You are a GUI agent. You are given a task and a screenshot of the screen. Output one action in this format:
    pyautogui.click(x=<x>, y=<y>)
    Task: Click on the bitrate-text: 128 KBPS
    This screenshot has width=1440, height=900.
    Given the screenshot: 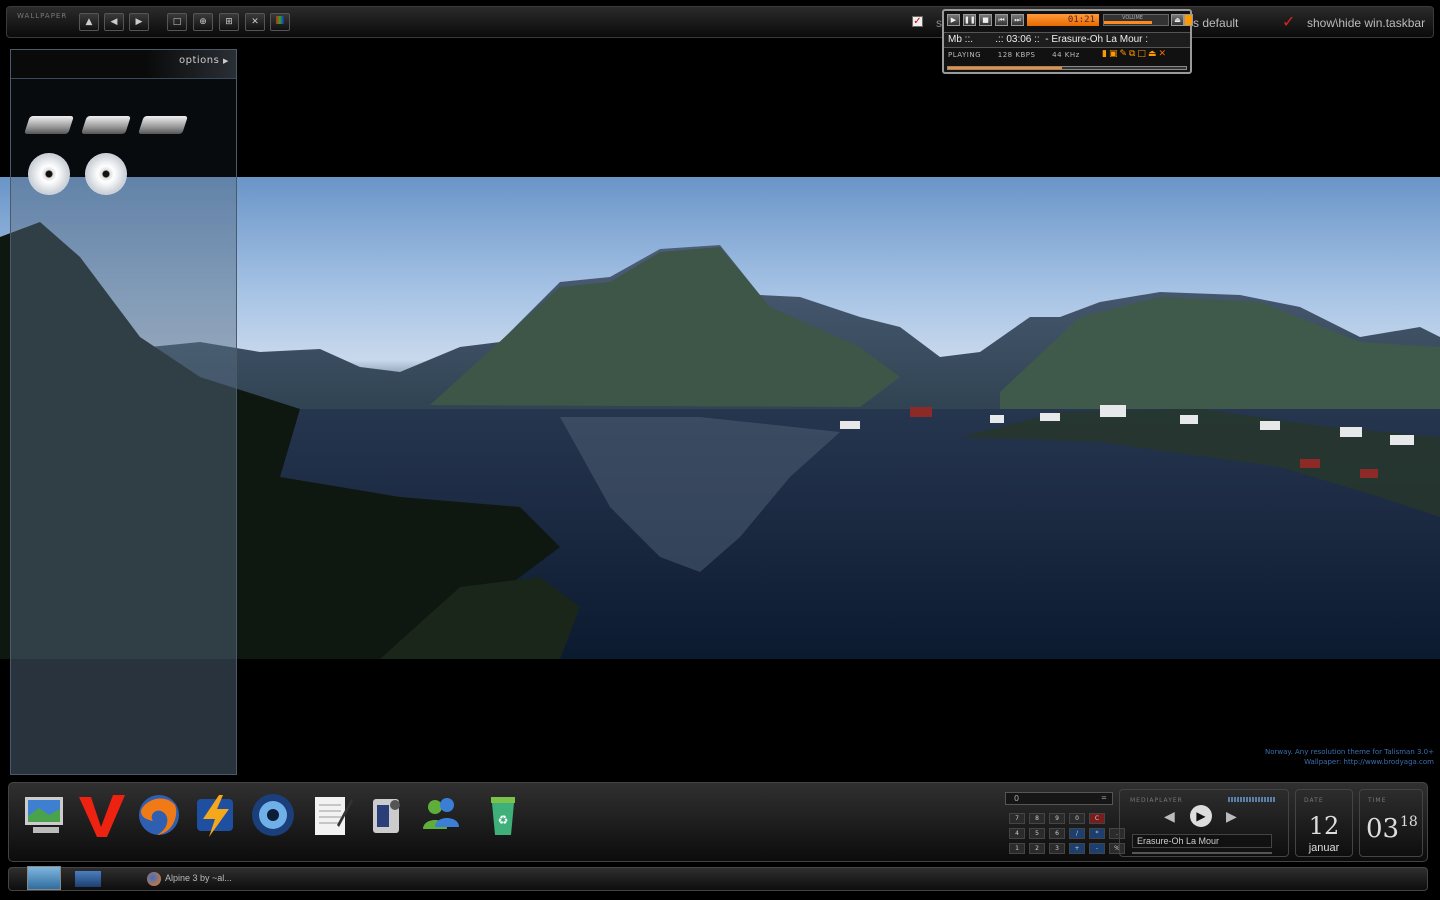 What is the action you would take?
    pyautogui.click(x=1016, y=55)
    